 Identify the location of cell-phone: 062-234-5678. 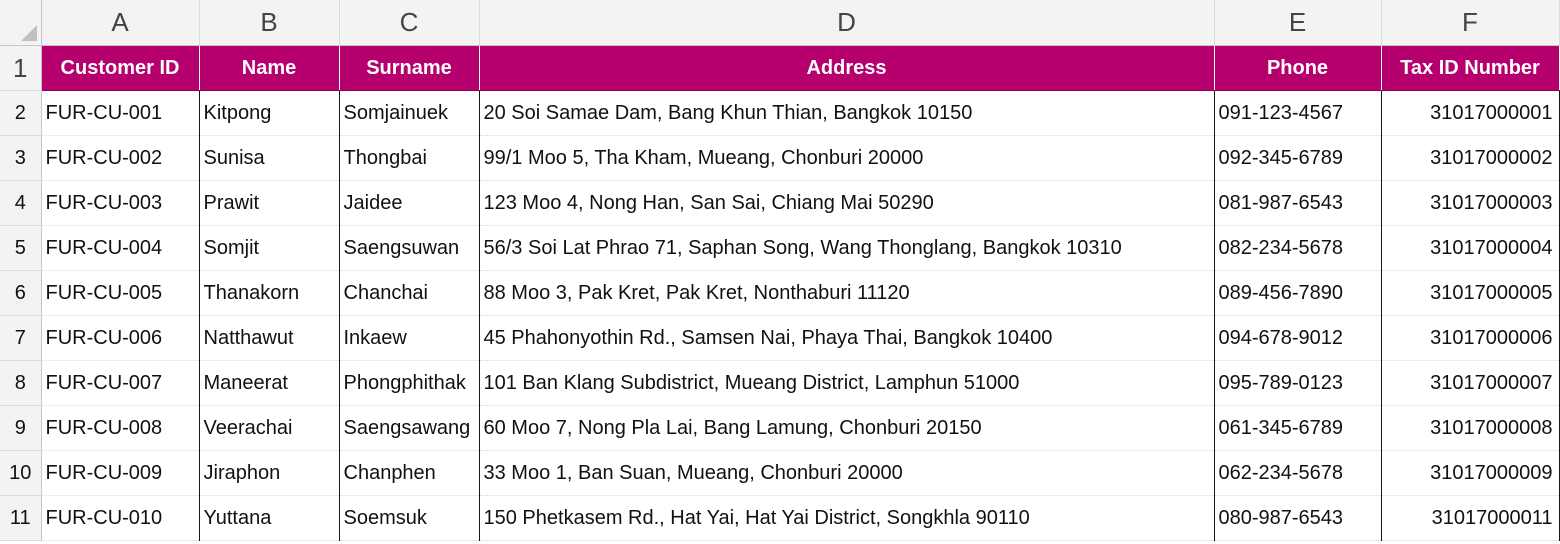
(1298, 473).